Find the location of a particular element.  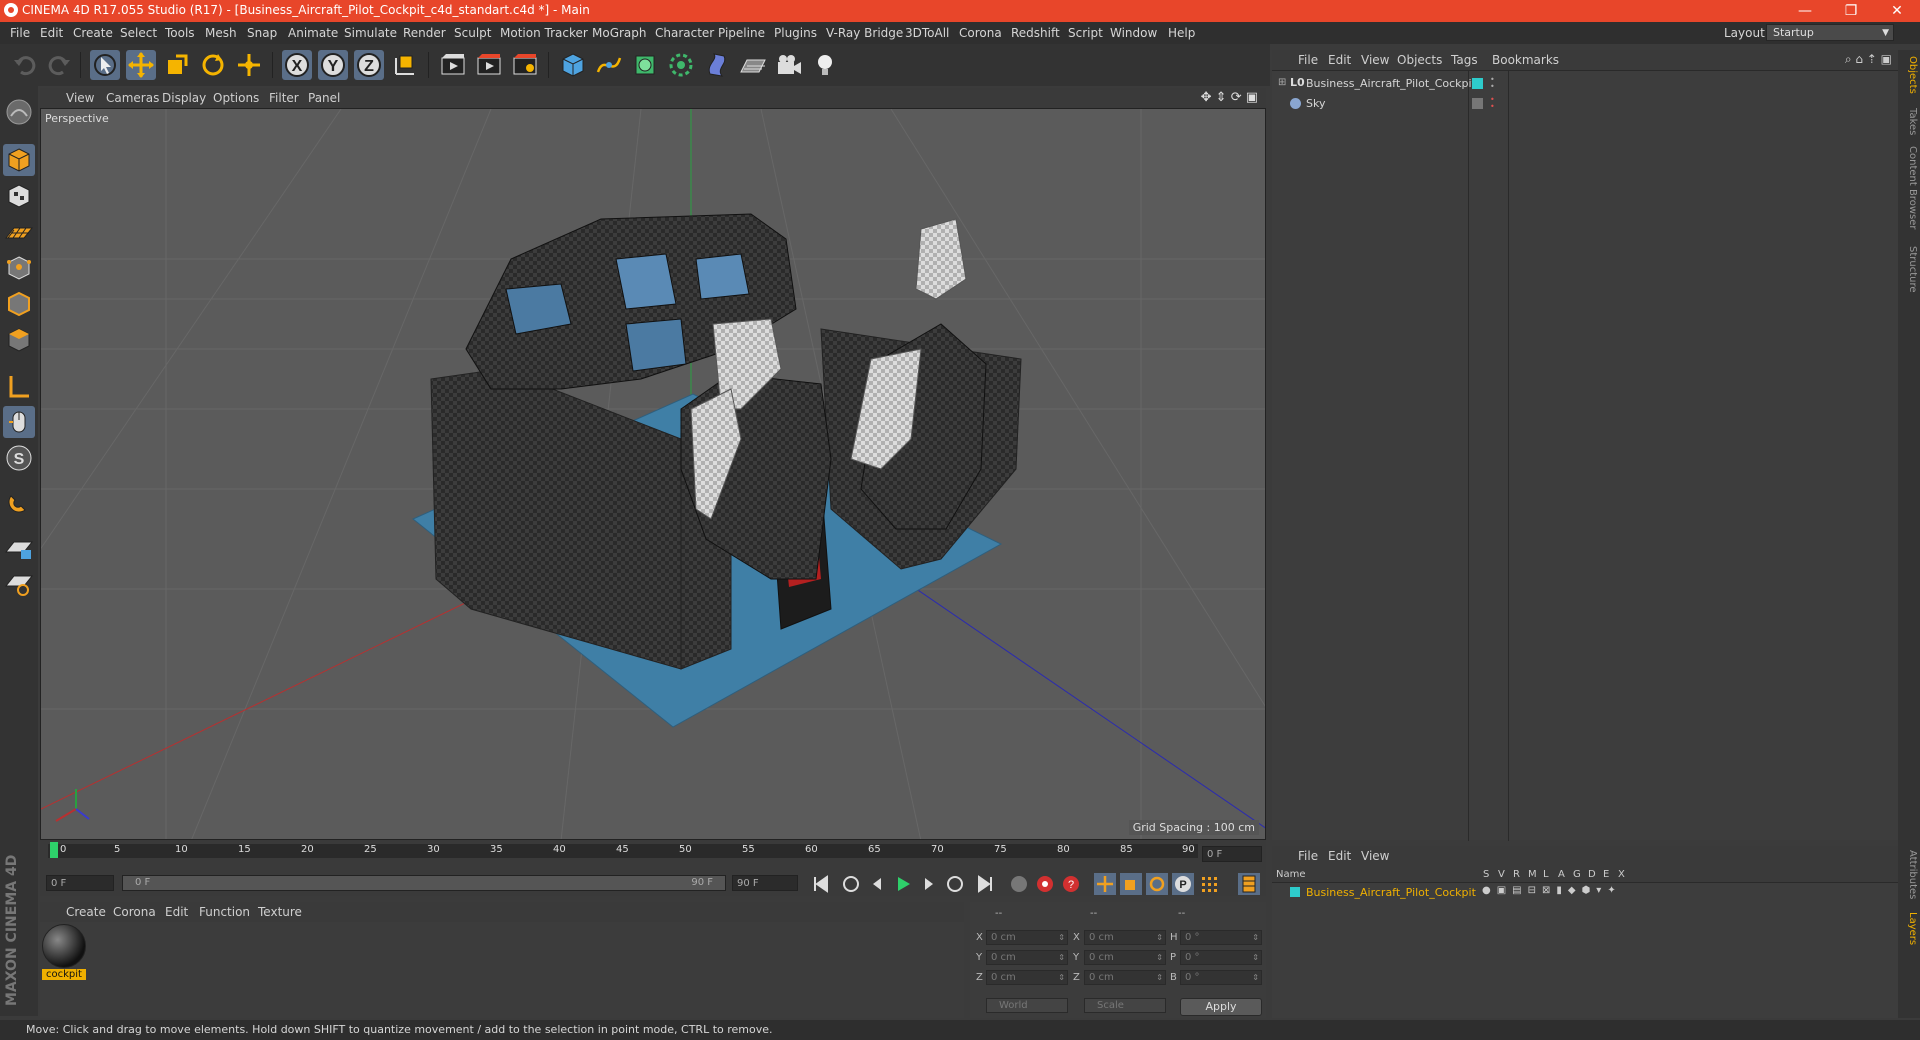

rotate-icon is located at coordinates (213, 65).